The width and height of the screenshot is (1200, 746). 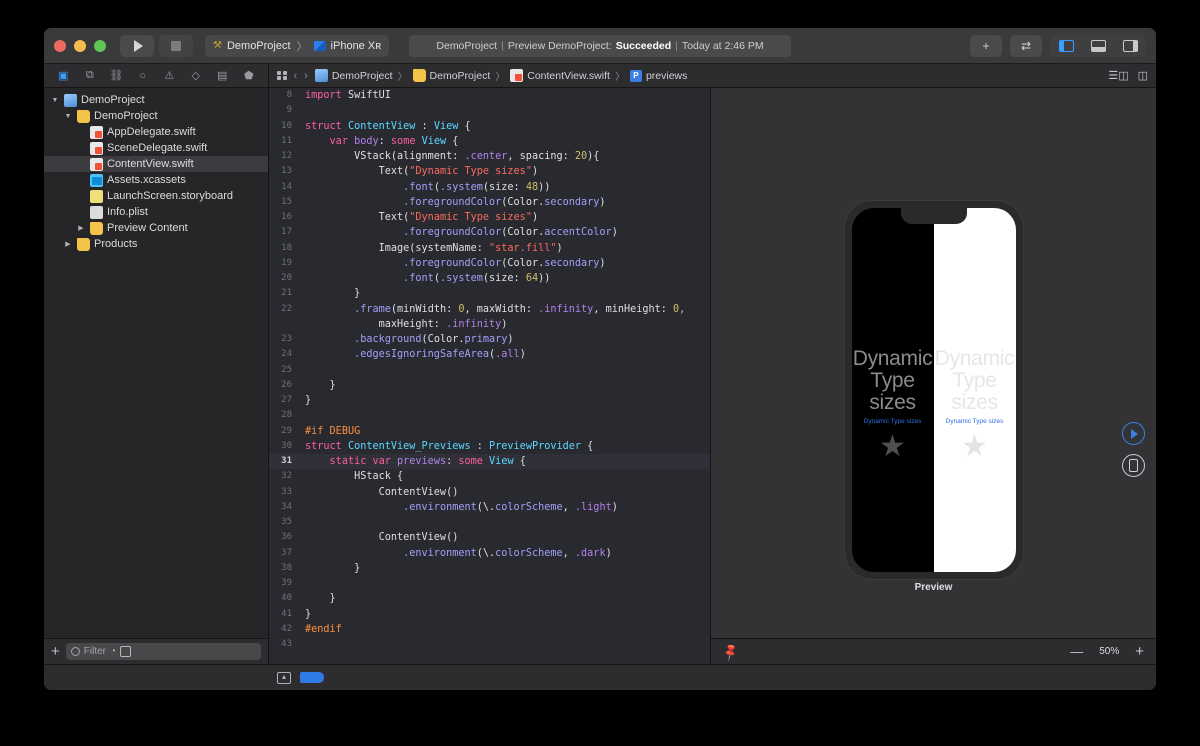 I want to click on code-line: 38 }, so click(x=489, y=568).